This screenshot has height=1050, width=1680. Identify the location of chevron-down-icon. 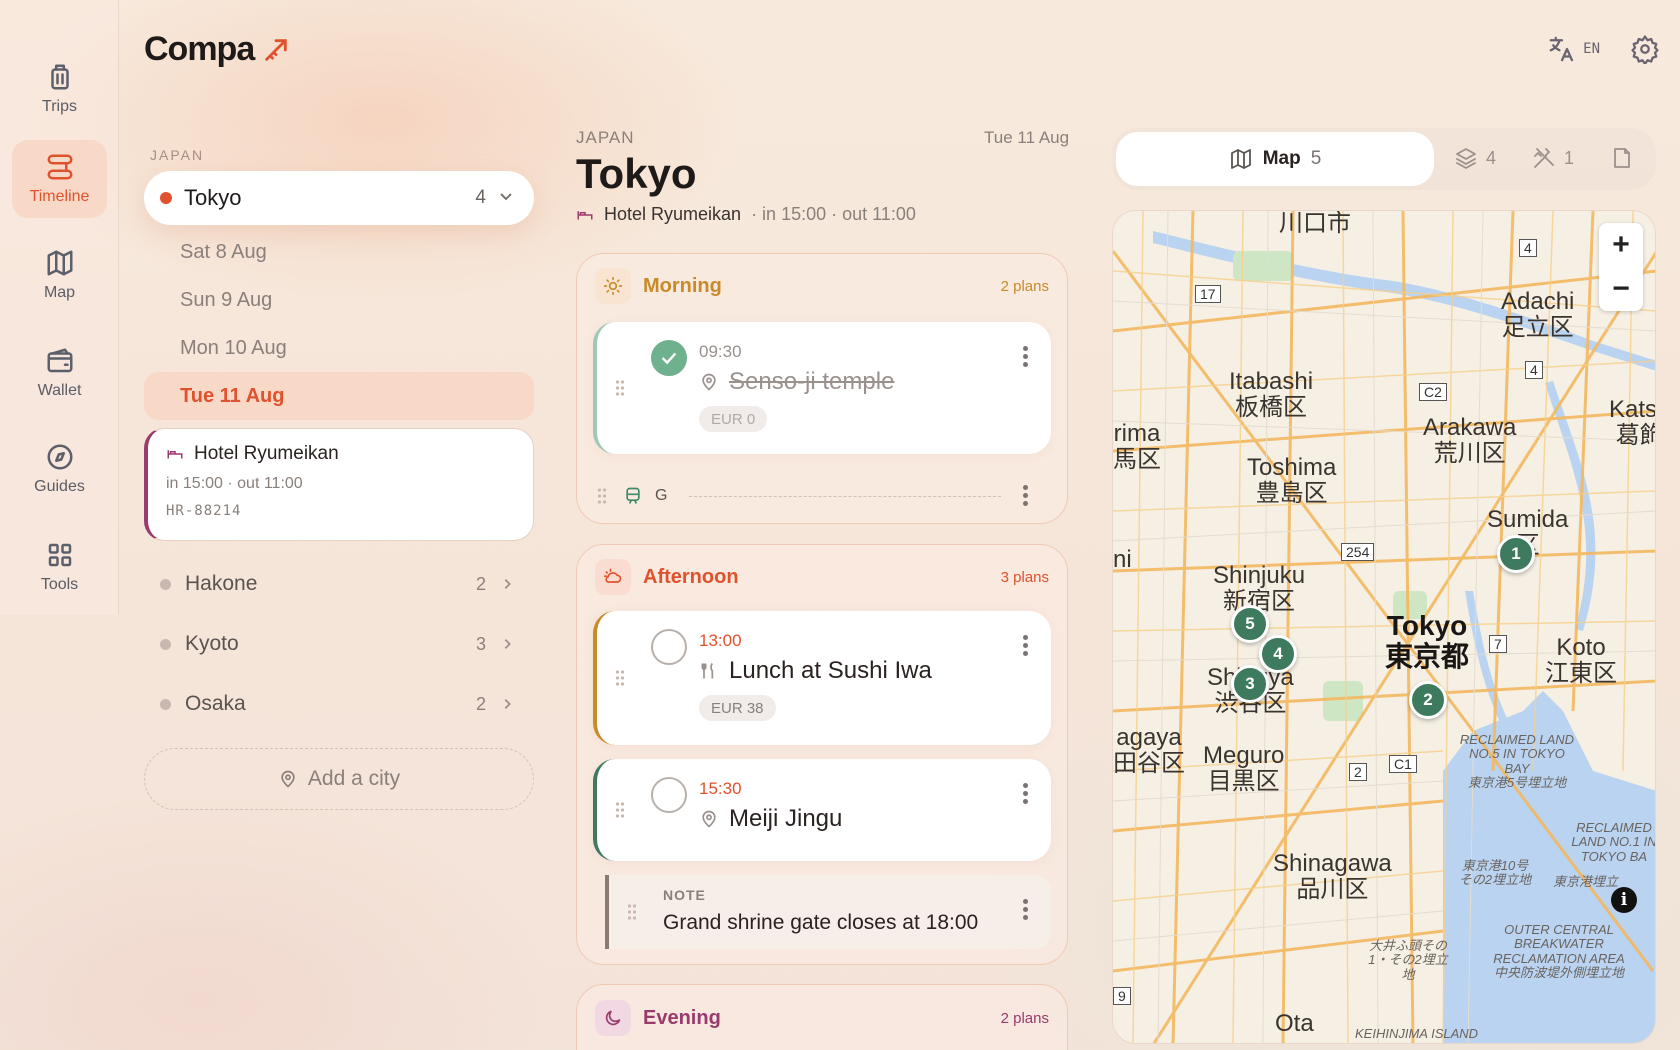
(506, 198).